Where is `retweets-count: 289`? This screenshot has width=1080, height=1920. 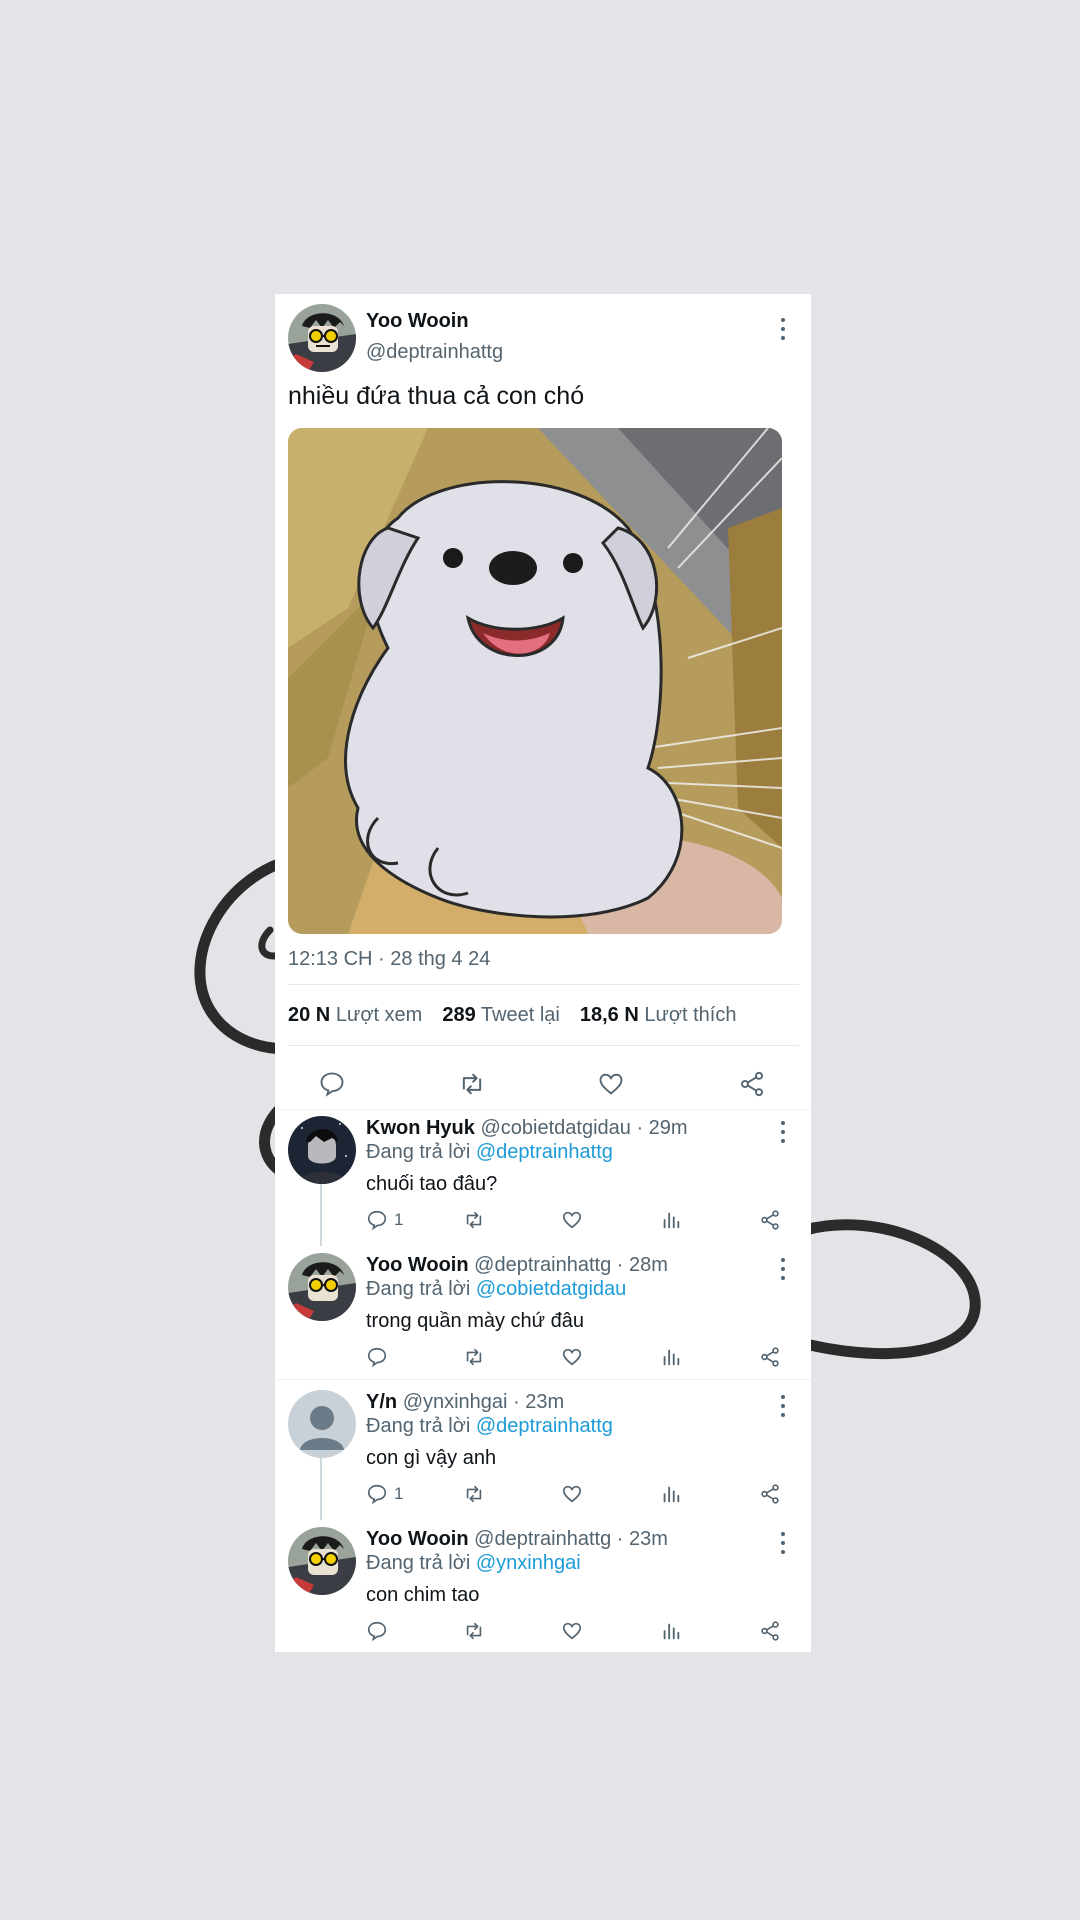 retweets-count: 289 is located at coordinates (459, 1015).